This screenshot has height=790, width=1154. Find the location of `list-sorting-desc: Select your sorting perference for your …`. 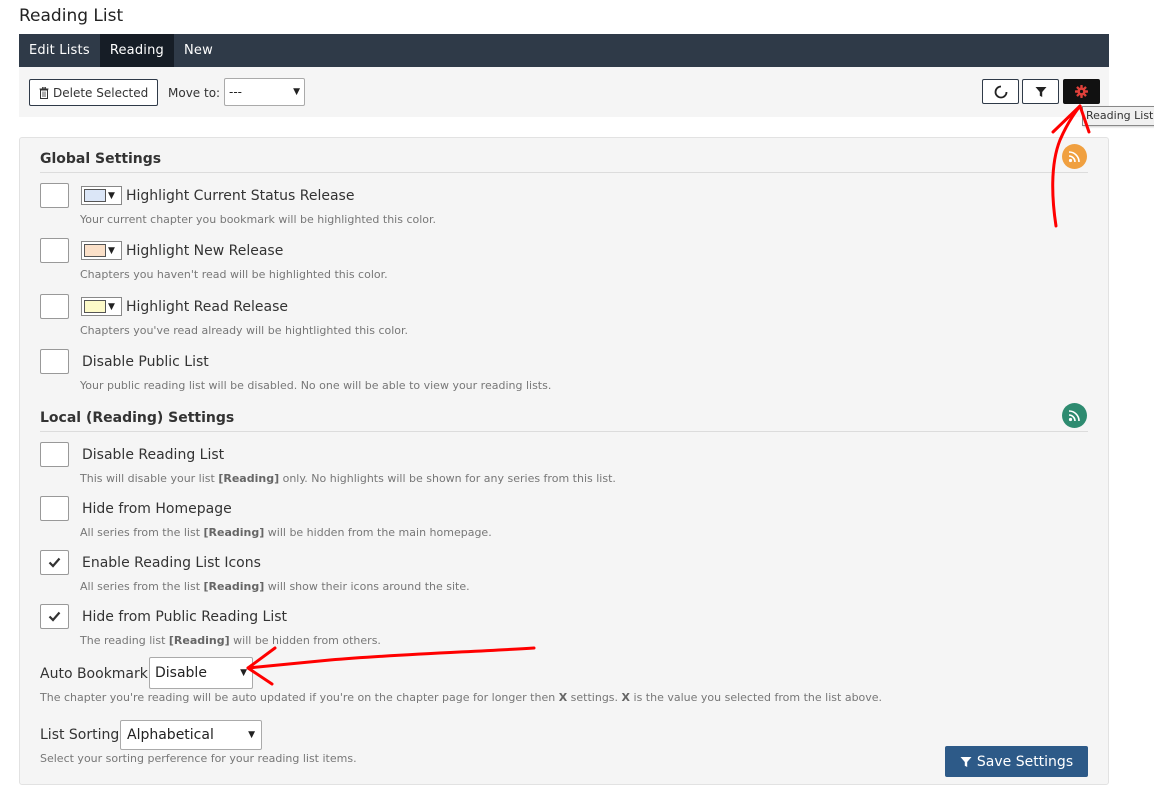

list-sorting-desc: Select your sorting perference for your … is located at coordinates (198, 758).